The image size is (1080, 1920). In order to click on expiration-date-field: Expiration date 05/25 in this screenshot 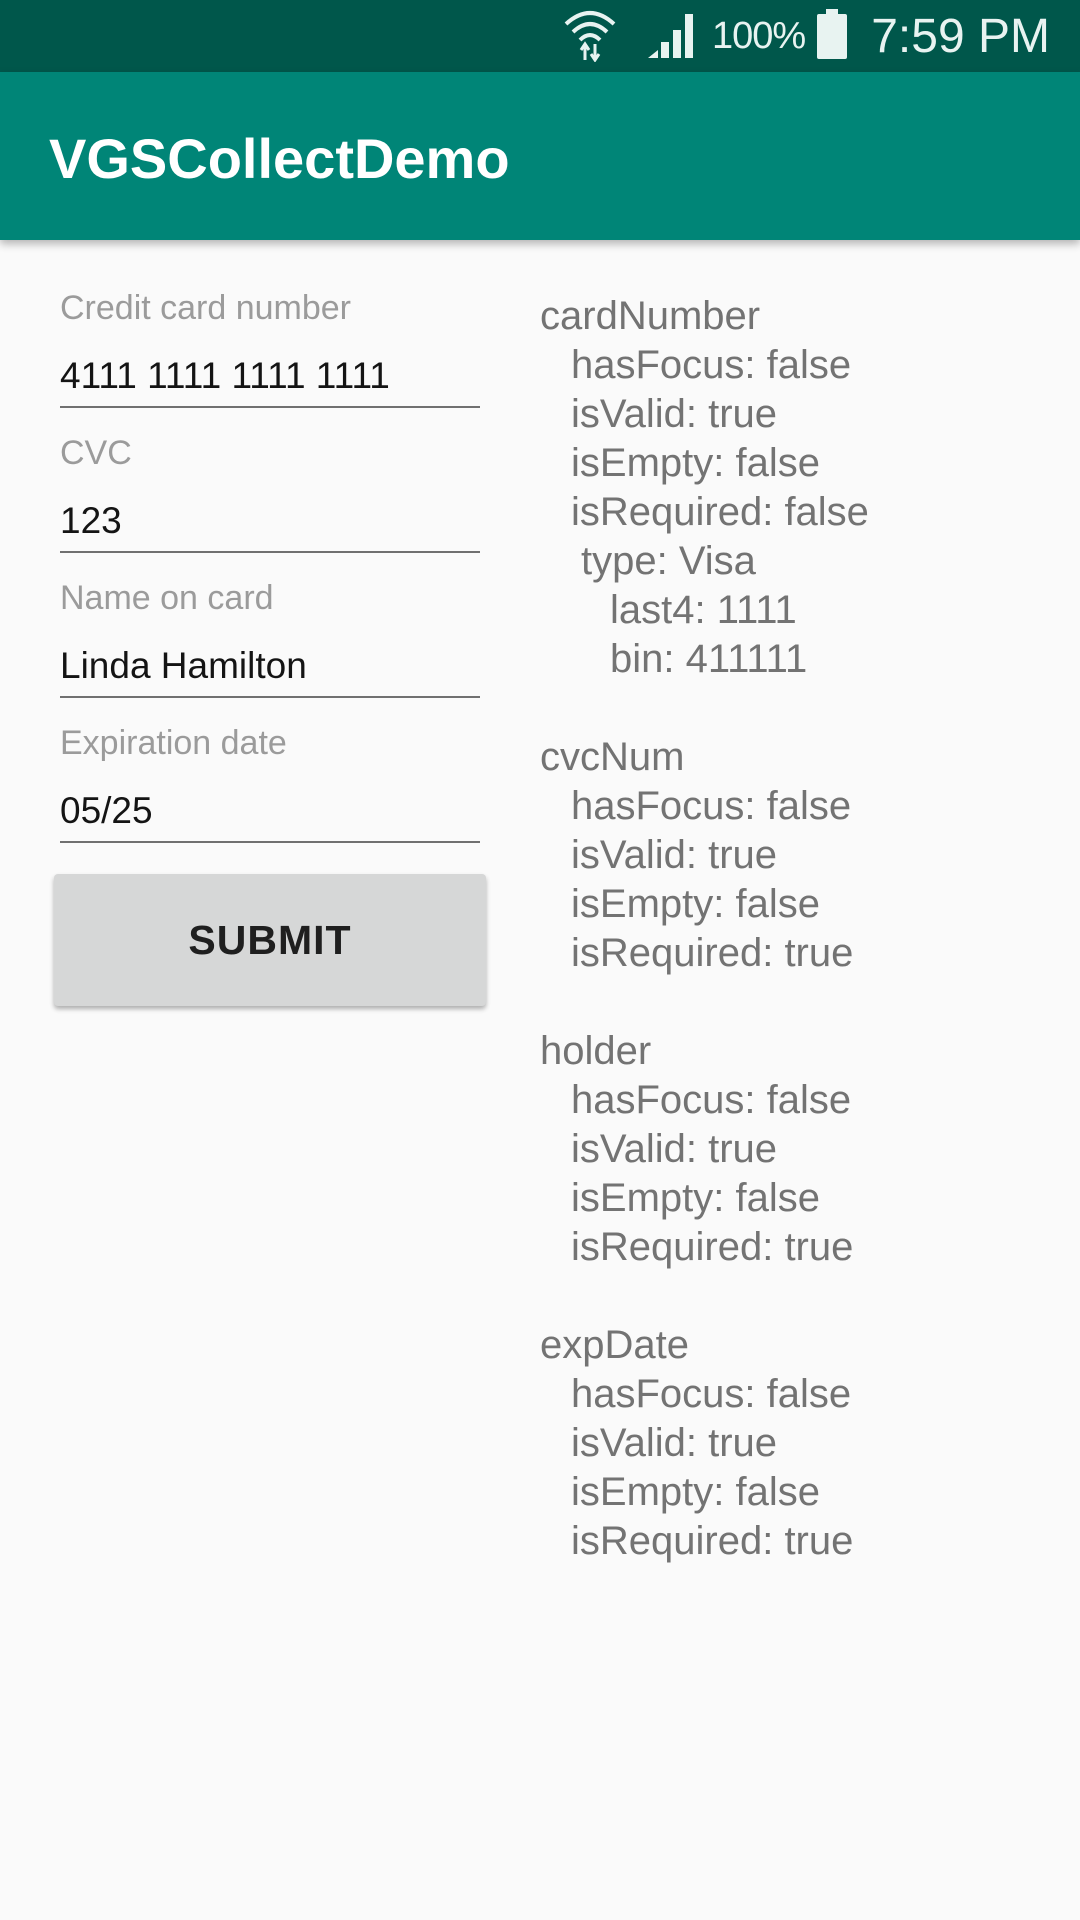, I will do `click(270, 759)`.